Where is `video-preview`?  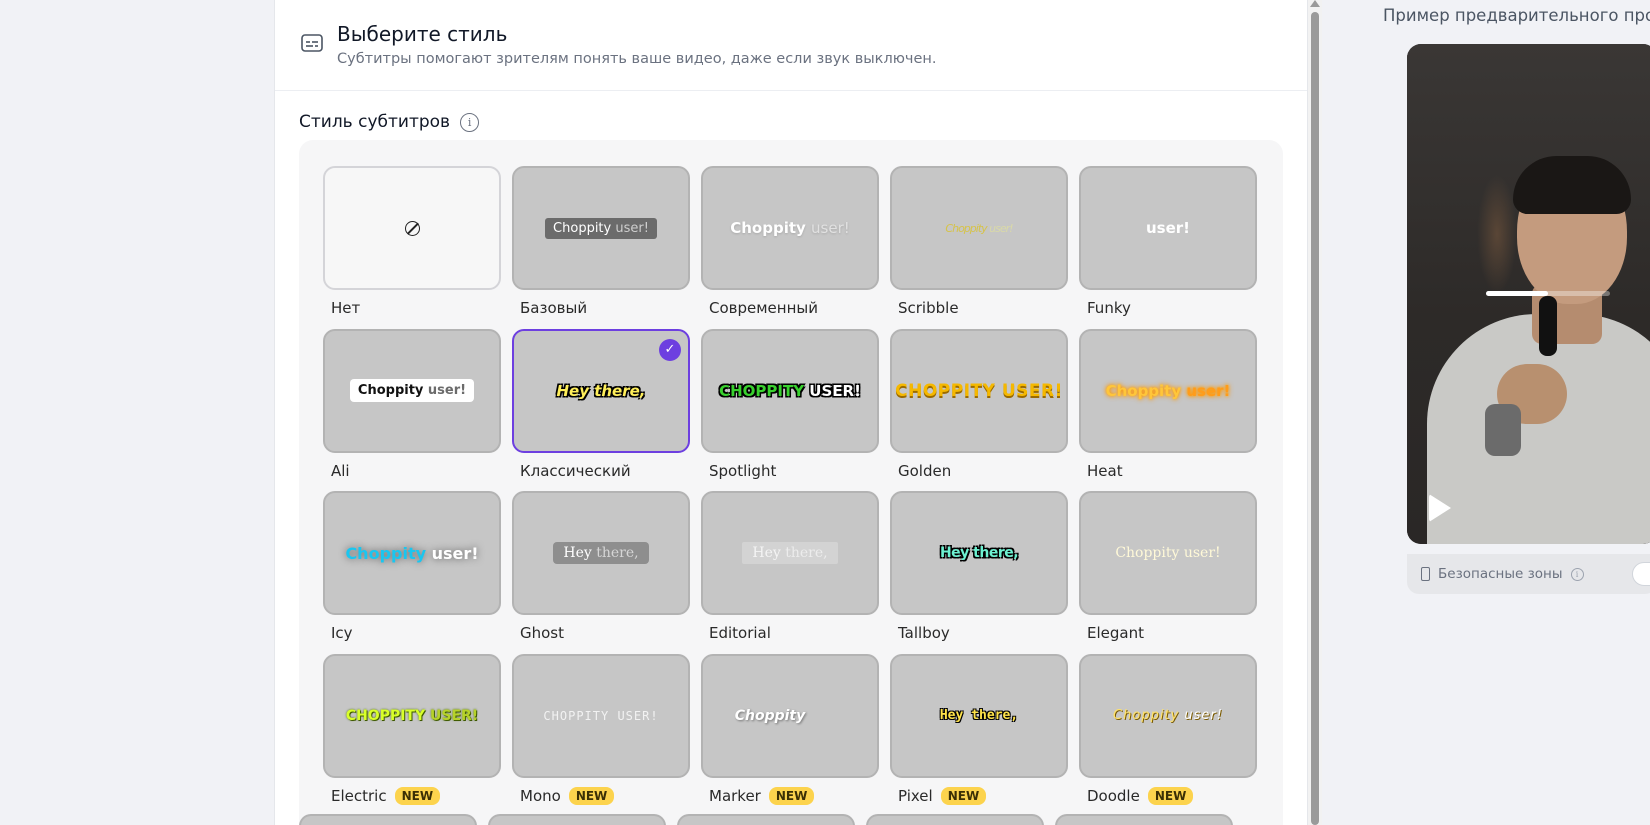 video-preview is located at coordinates (1528, 294).